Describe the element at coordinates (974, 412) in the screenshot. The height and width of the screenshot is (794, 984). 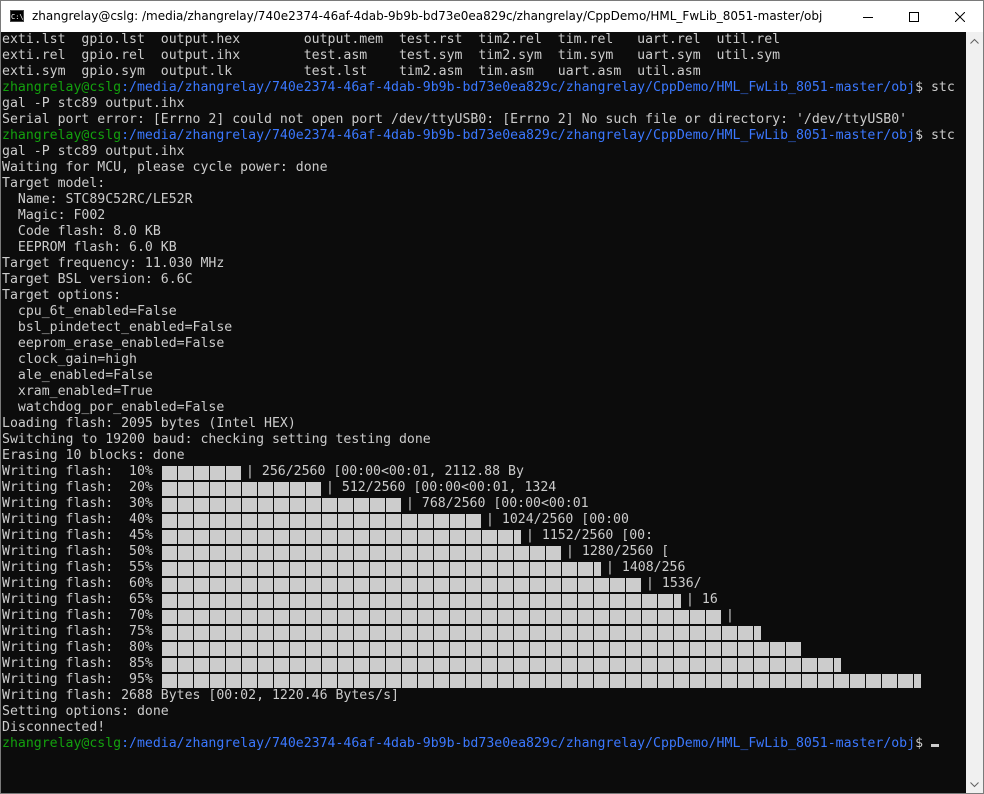
I see `vertical-scrollbar` at that location.